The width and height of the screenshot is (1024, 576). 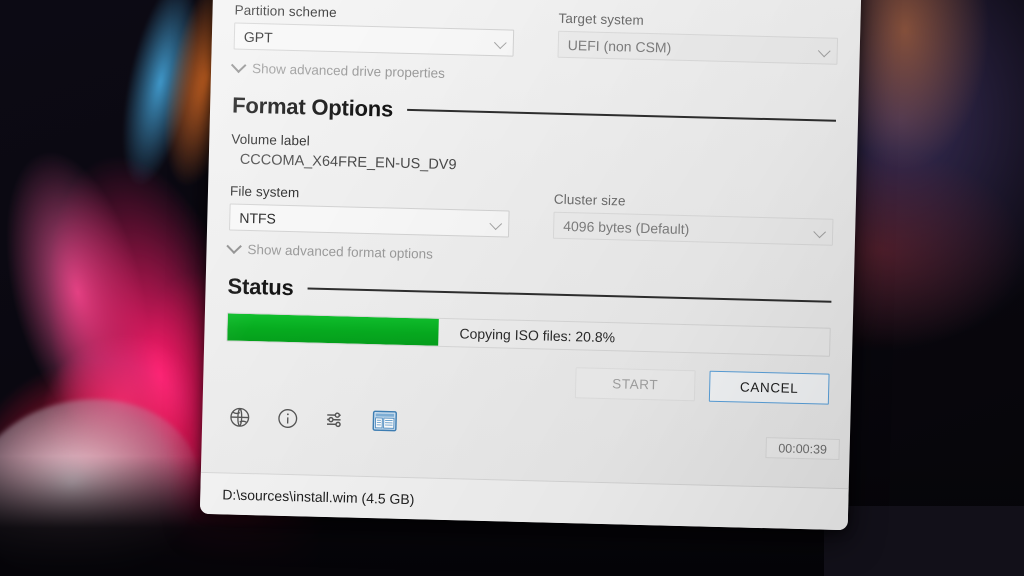 What do you see at coordinates (340, 251) in the screenshot?
I see `show-advanced-format-options-label: Show advanced format options` at bounding box center [340, 251].